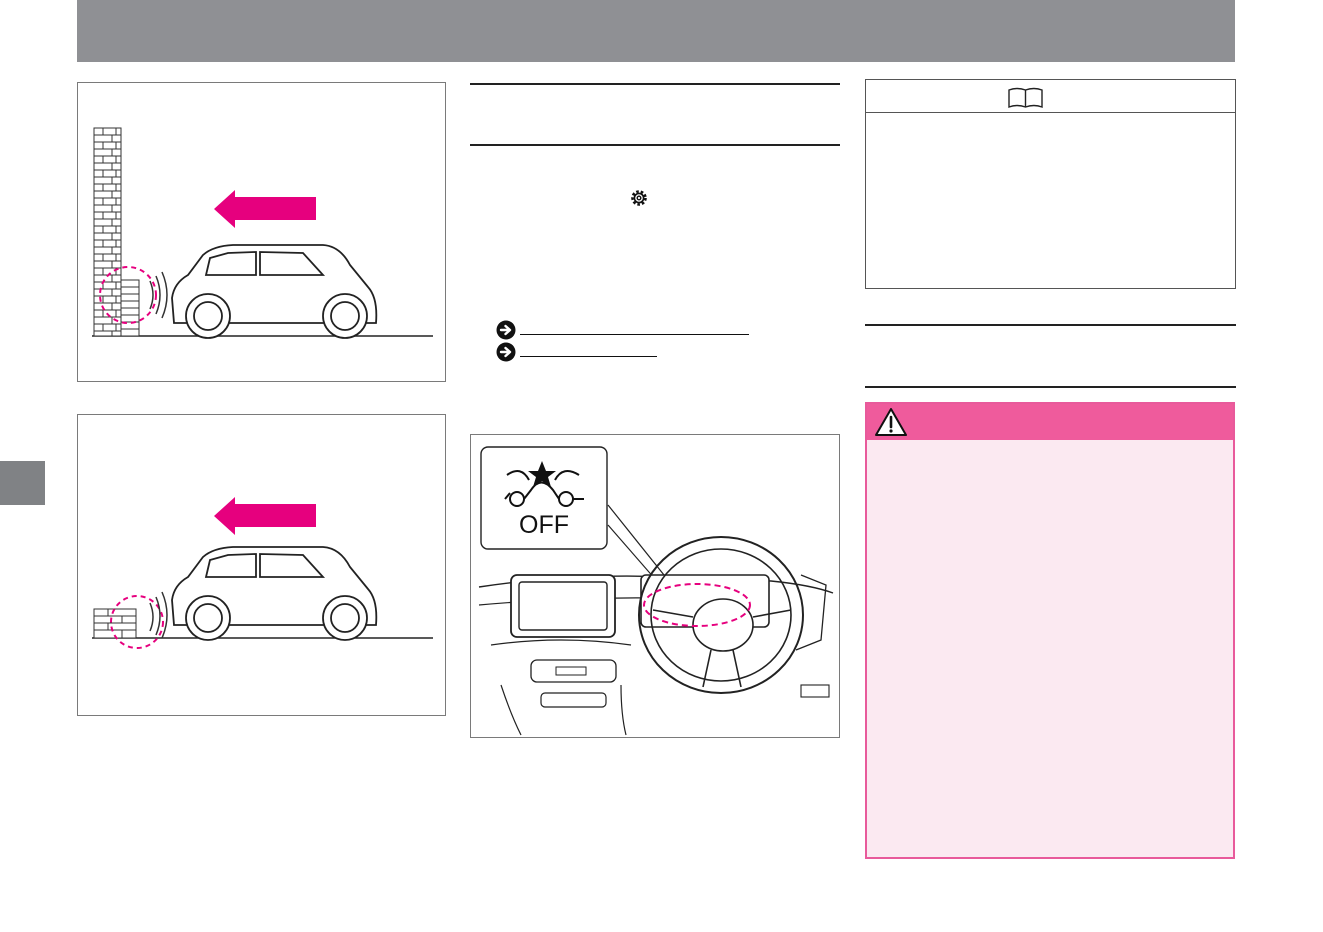 This screenshot has height=932, width=1323. I want to click on brick-wall, so click(116, 232).